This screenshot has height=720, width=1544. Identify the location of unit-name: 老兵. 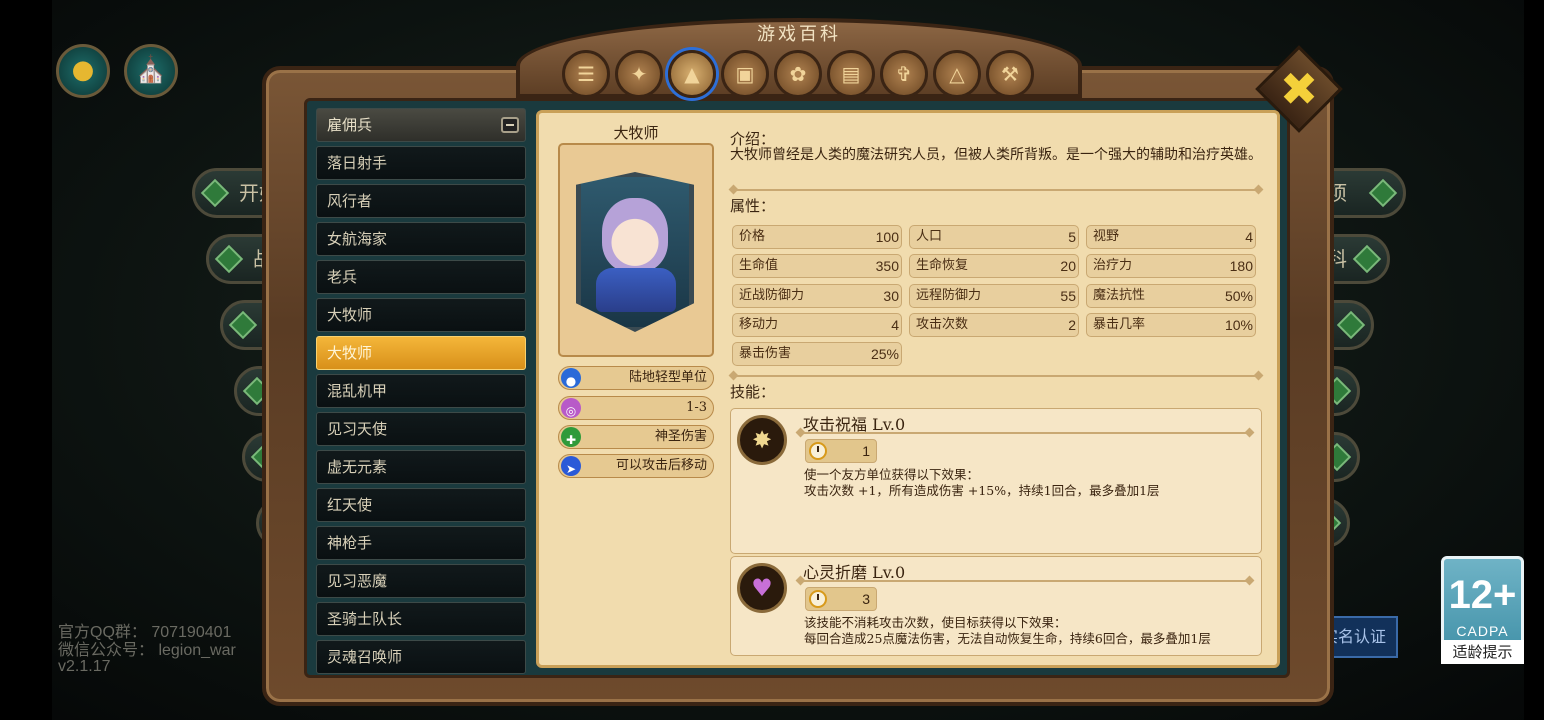
(342, 277).